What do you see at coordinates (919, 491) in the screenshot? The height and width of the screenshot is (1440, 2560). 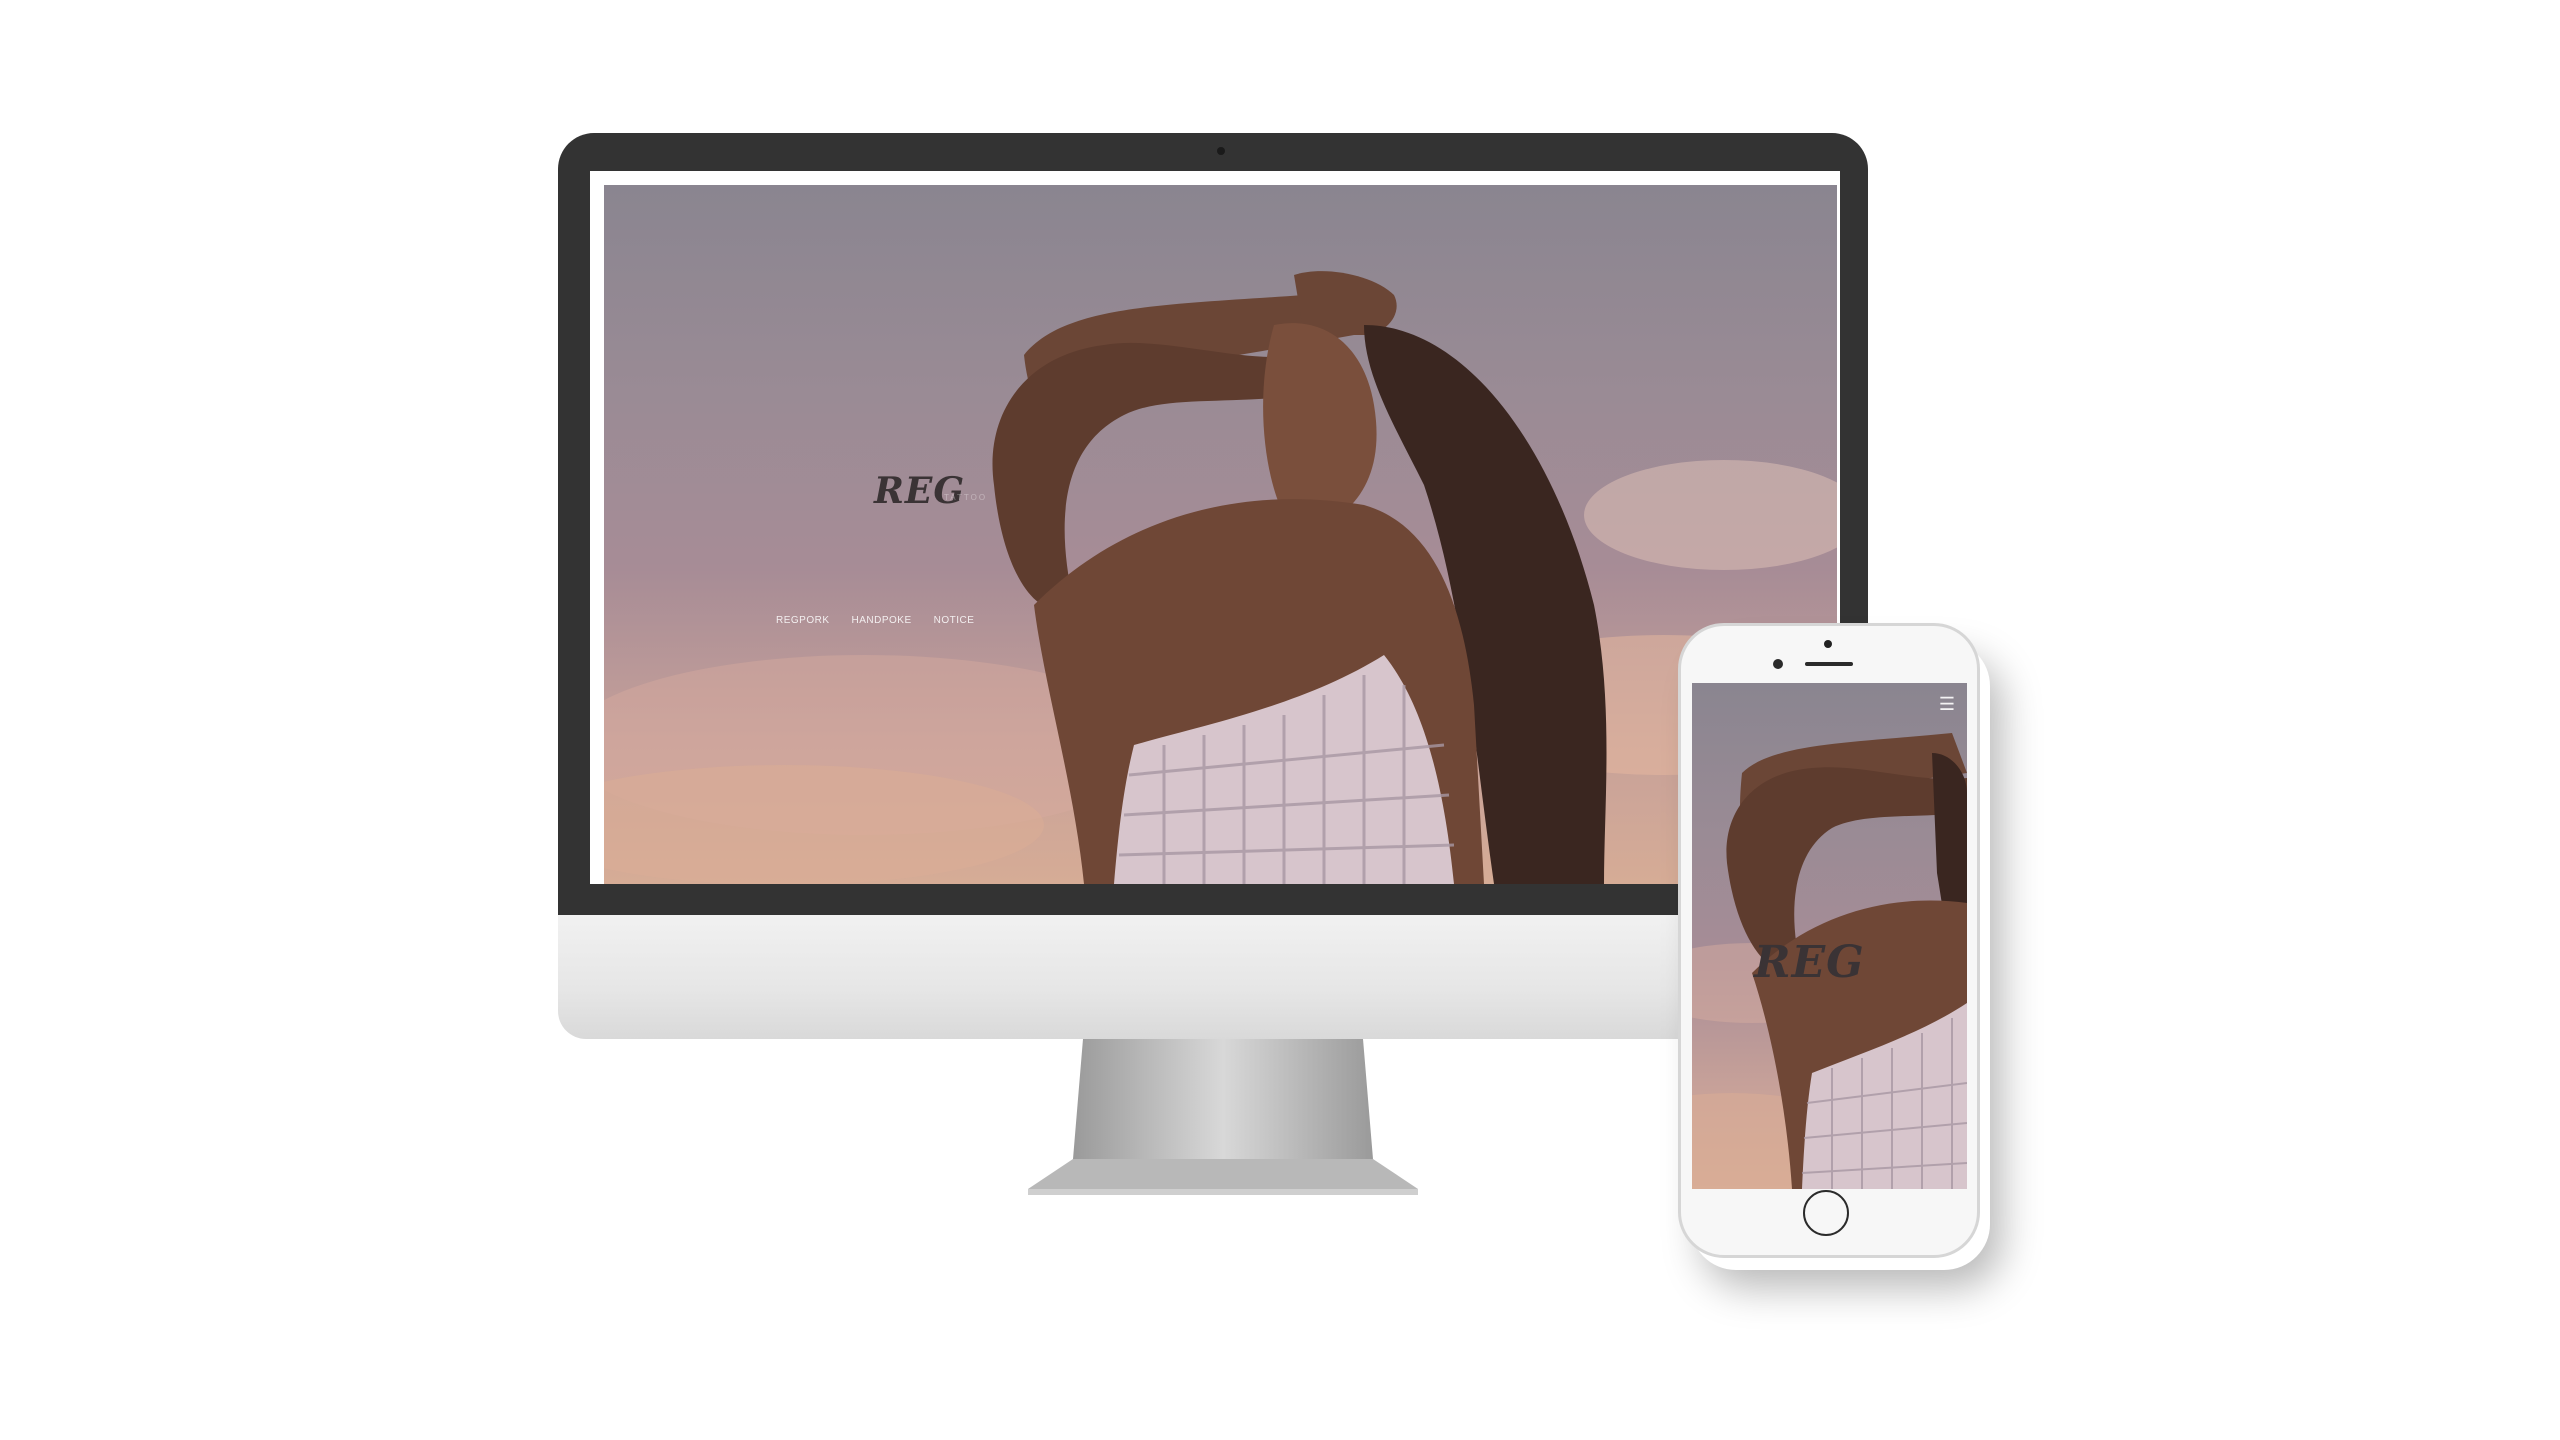 I see `site-logo: REG` at bounding box center [919, 491].